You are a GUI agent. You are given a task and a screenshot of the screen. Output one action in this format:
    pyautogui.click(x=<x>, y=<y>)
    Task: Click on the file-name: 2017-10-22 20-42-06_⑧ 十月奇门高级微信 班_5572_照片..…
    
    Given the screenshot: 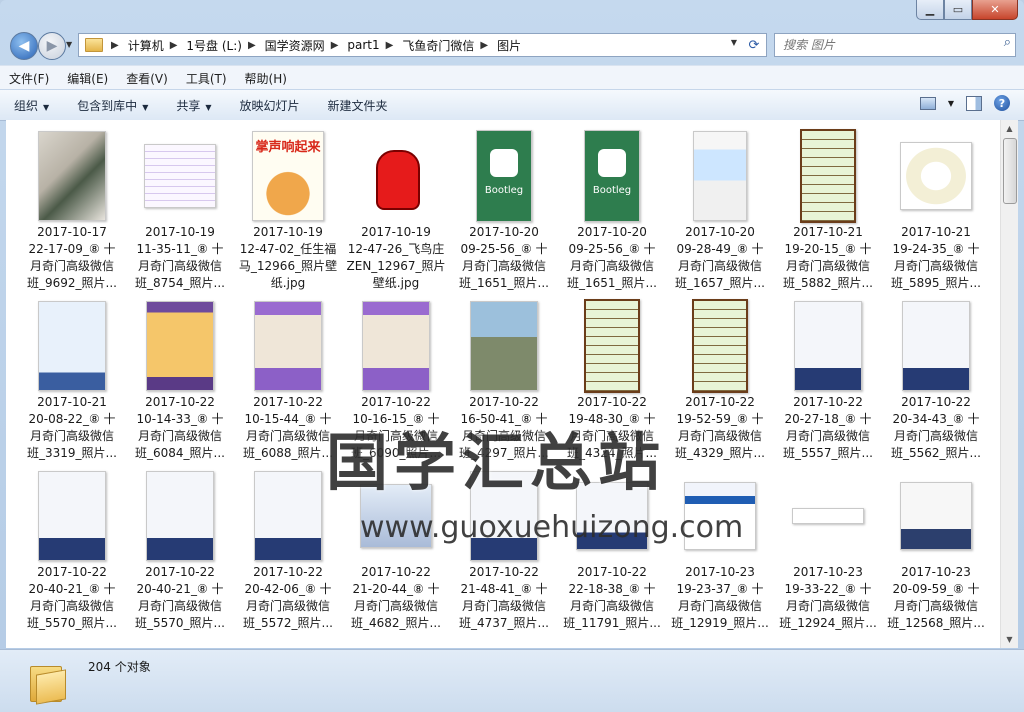 What is the action you would take?
    pyautogui.click(x=288, y=598)
    